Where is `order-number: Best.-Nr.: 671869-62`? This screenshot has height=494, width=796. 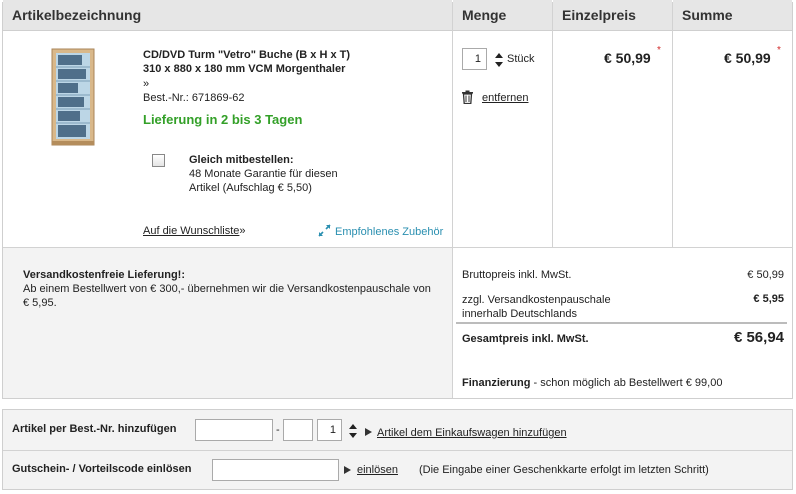 order-number: Best.-Nr.: 671869-62 is located at coordinates (194, 98).